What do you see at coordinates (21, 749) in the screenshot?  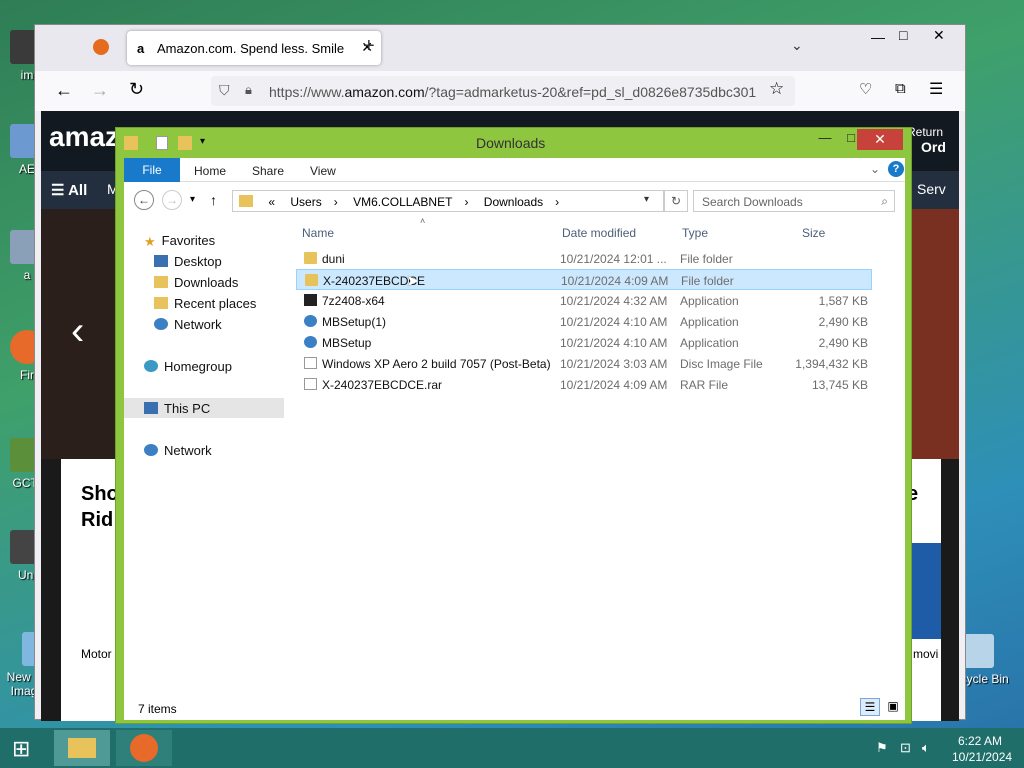 I see `start-button: ⊞` at bounding box center [21, 749].